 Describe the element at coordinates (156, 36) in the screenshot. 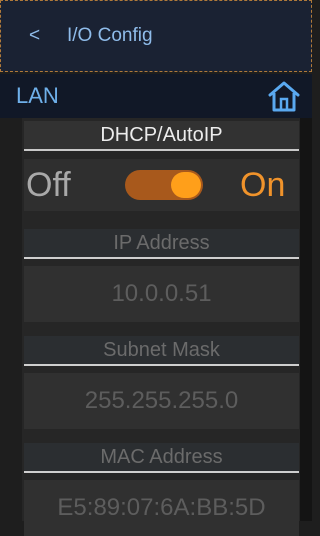

I see `top-bar: < I/O Config` at that location.